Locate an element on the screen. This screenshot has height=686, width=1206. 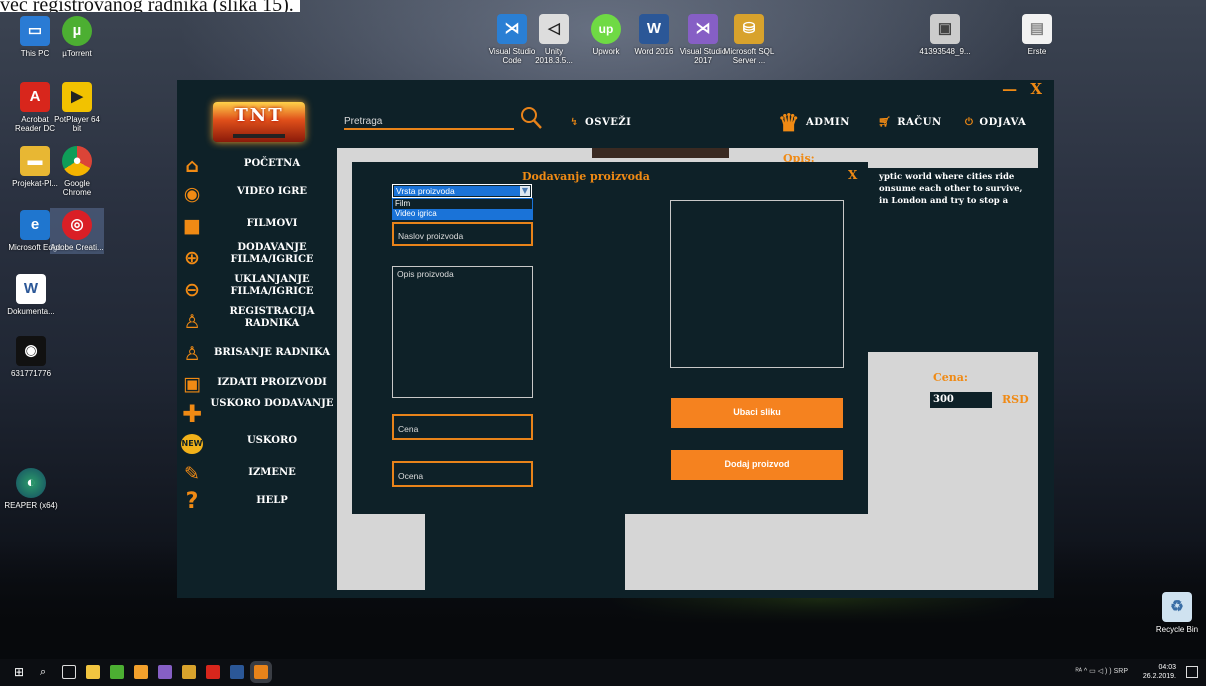
rating-input: Ocena is located at coordinates (462, 474).